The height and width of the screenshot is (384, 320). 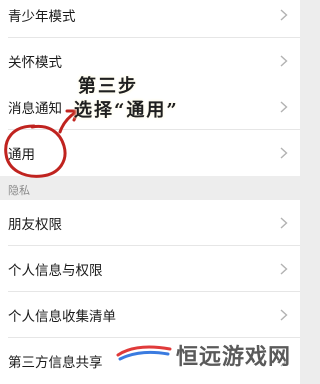 I want to click on settings-row-label: 第三方信息共享, so click(x=55, y=363).